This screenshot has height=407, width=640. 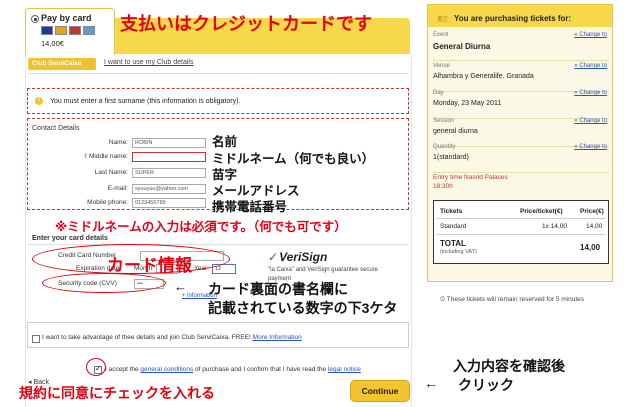 I want to click on payment-price: 14,00€, so click(x=52, y=43).